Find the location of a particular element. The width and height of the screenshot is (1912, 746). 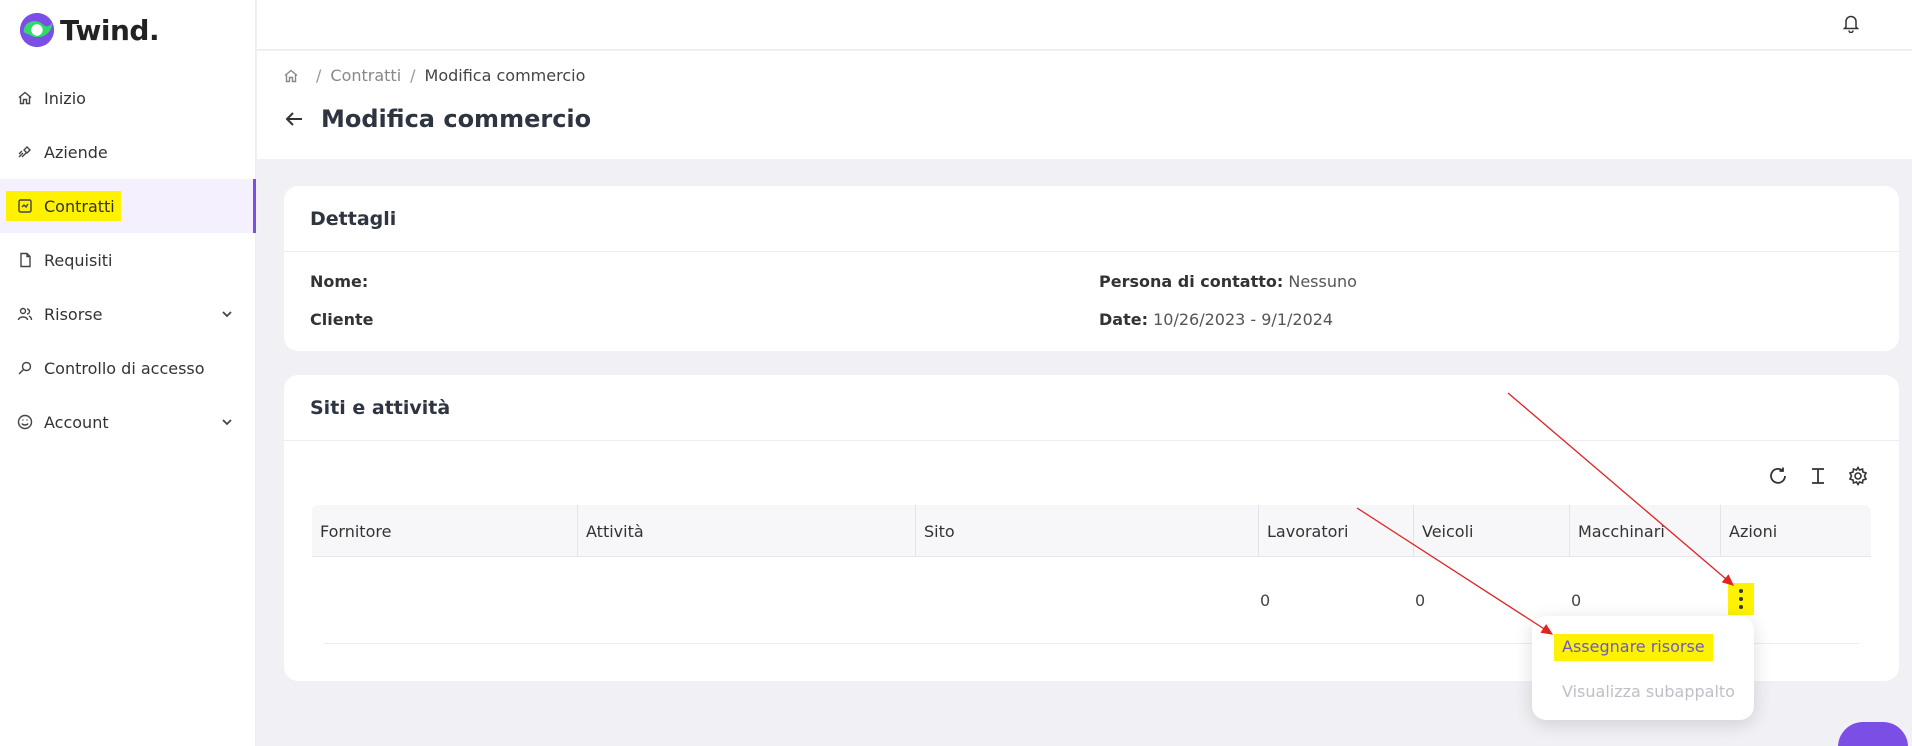

page-title: Modifica commercio is located at coordinates (456, 119).